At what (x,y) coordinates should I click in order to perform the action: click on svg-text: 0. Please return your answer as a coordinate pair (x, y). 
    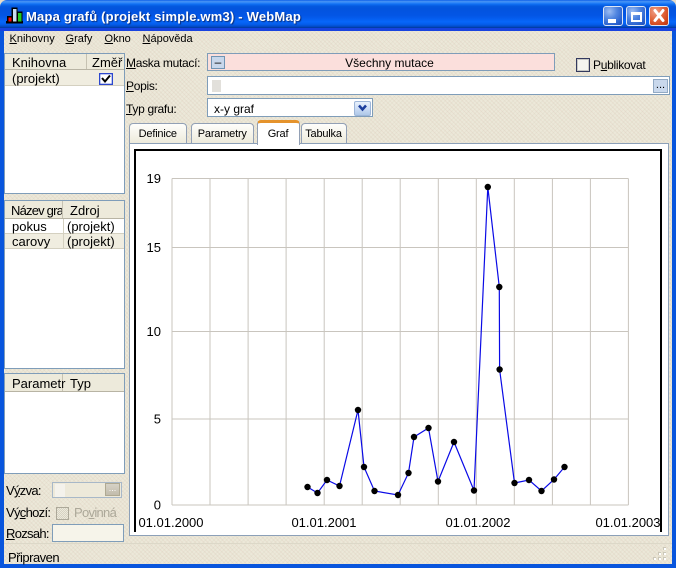
    Looking at the image, I should click on (157, 505).